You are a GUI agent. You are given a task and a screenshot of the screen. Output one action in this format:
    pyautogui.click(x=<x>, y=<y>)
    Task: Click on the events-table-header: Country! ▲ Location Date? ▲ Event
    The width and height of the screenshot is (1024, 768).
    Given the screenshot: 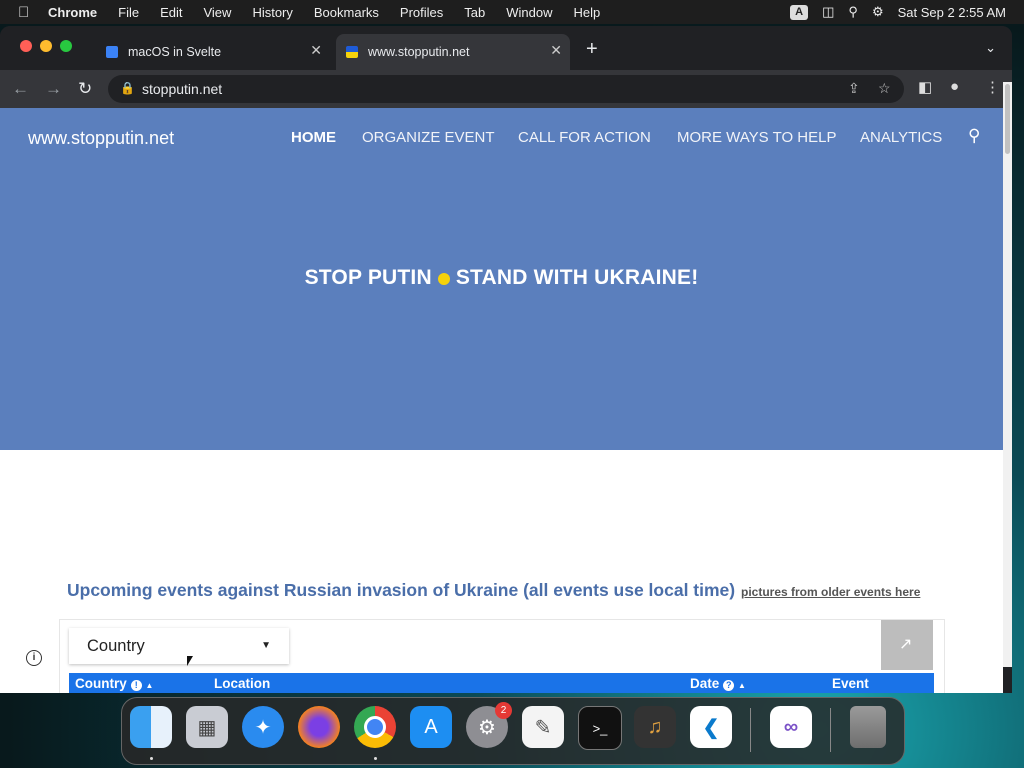 What is the action you would take?
    pyautogui.click(x=501, y=683)
    